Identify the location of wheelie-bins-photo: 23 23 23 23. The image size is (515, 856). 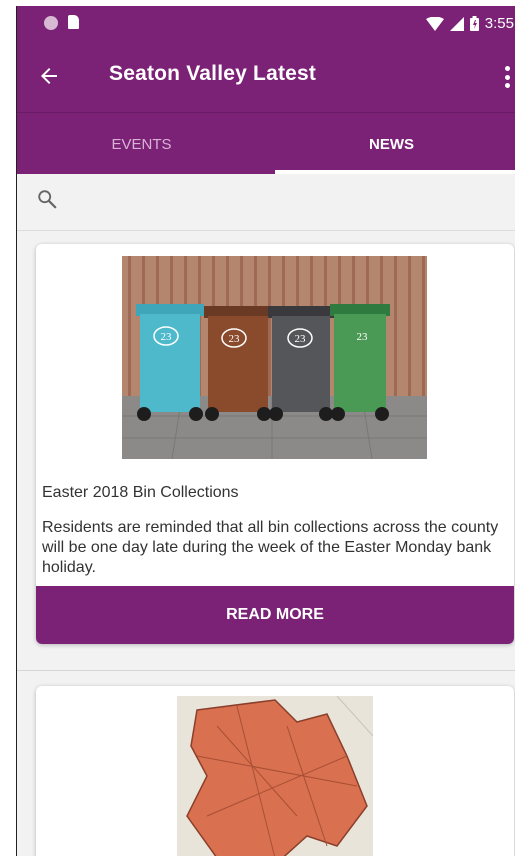
(274, 357).